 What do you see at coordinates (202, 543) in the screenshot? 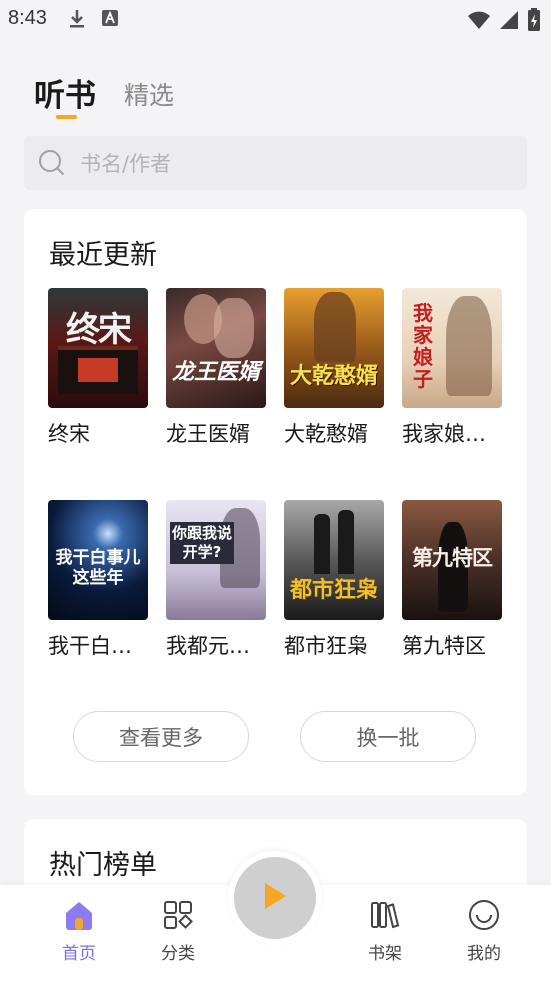
I see `book-cover-title: 你跟我说开学?` at bounding box center [202, 543].